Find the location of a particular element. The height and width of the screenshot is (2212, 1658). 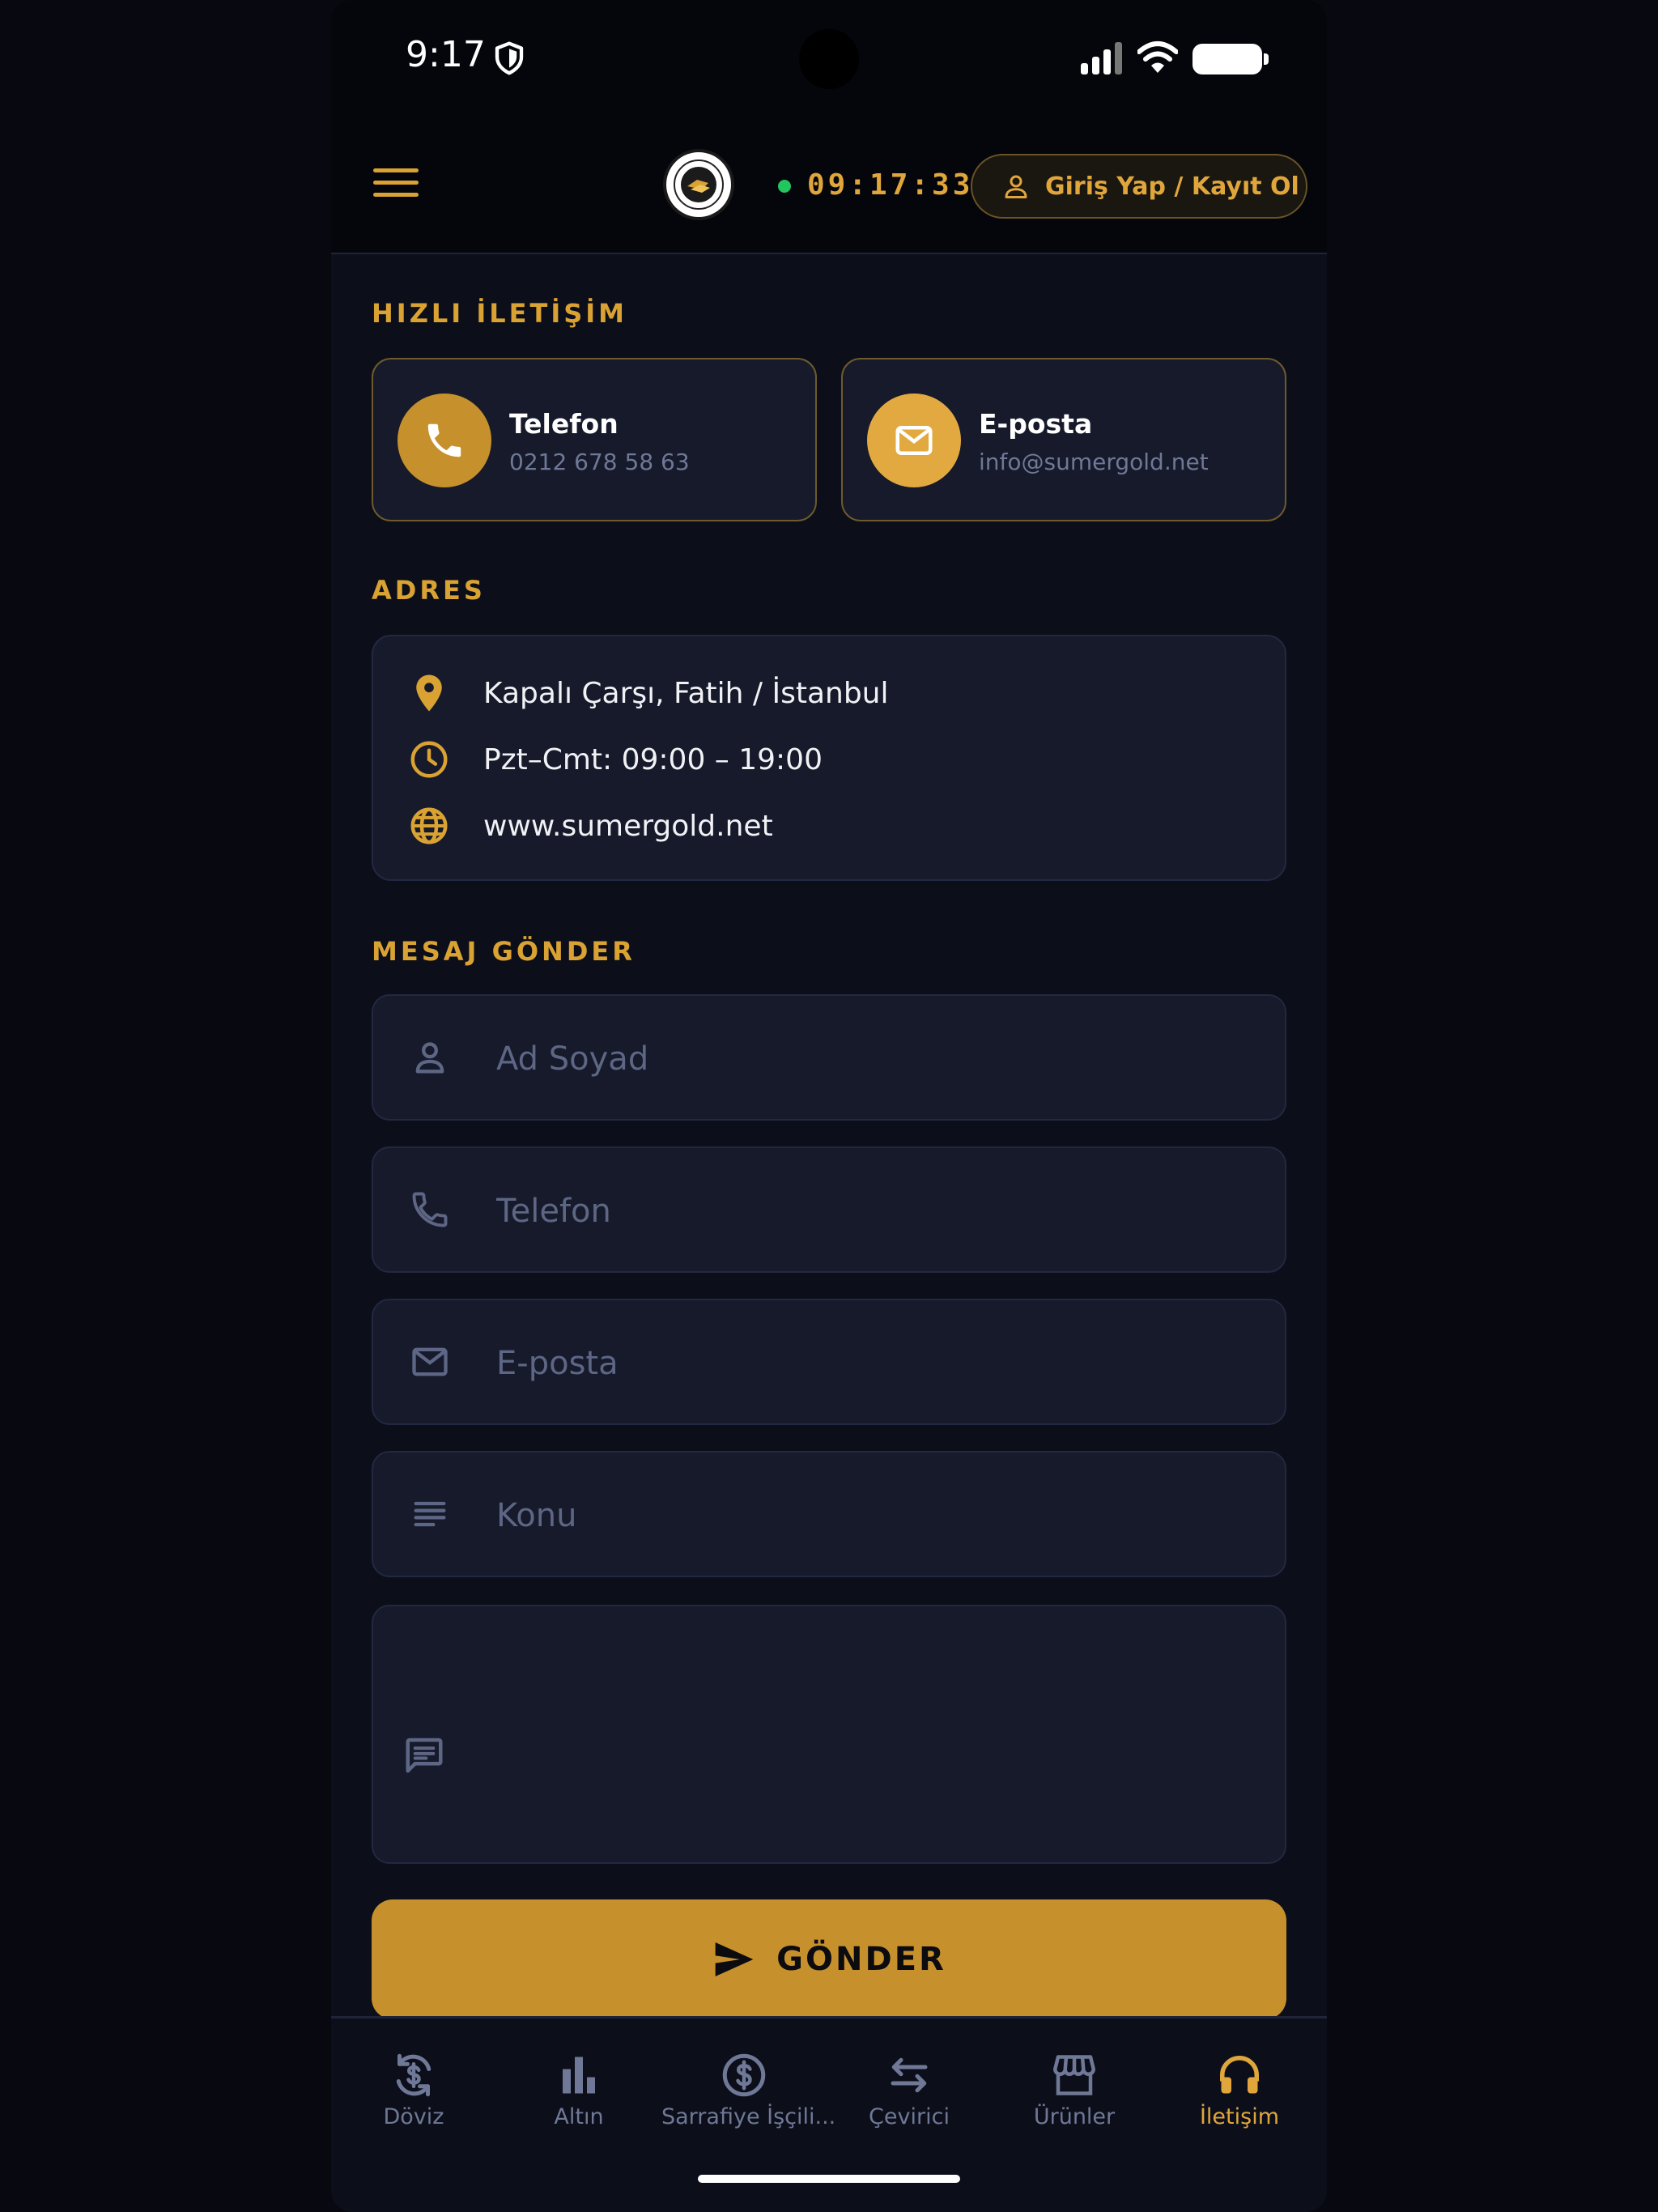

name-input is located at coordinates (876, 1059).